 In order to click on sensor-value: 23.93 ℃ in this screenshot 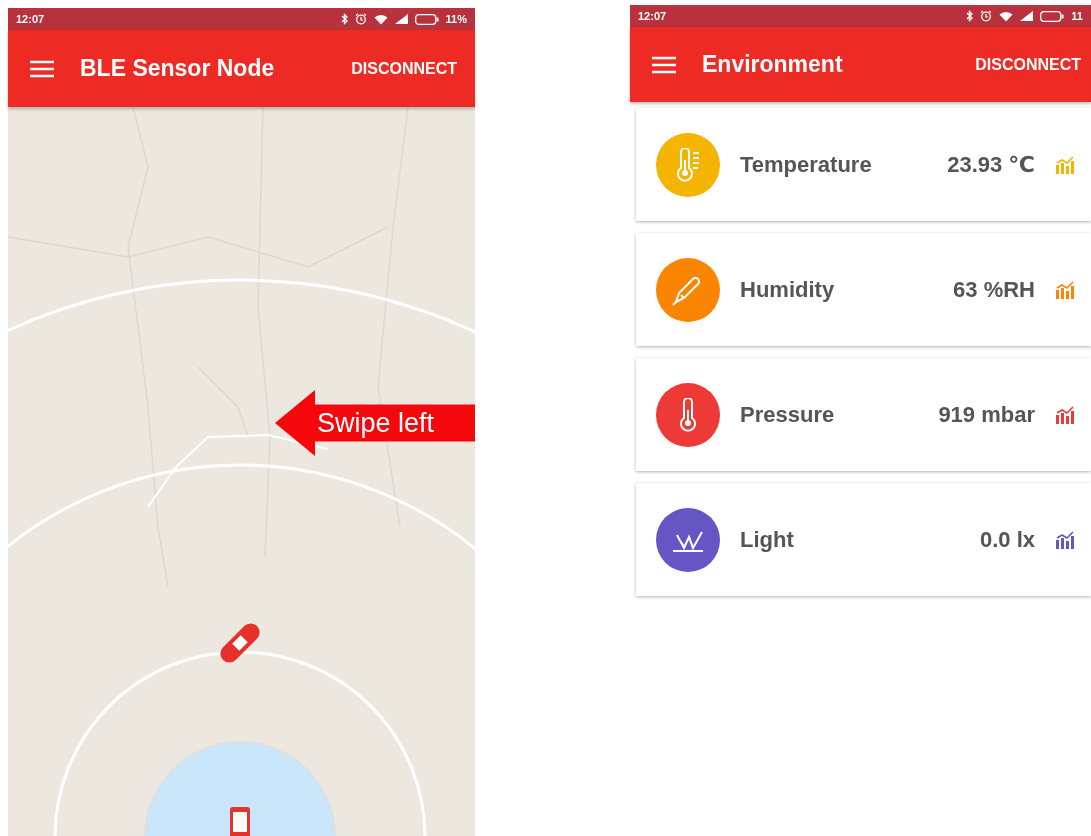, I will do `click(991, 164)`.